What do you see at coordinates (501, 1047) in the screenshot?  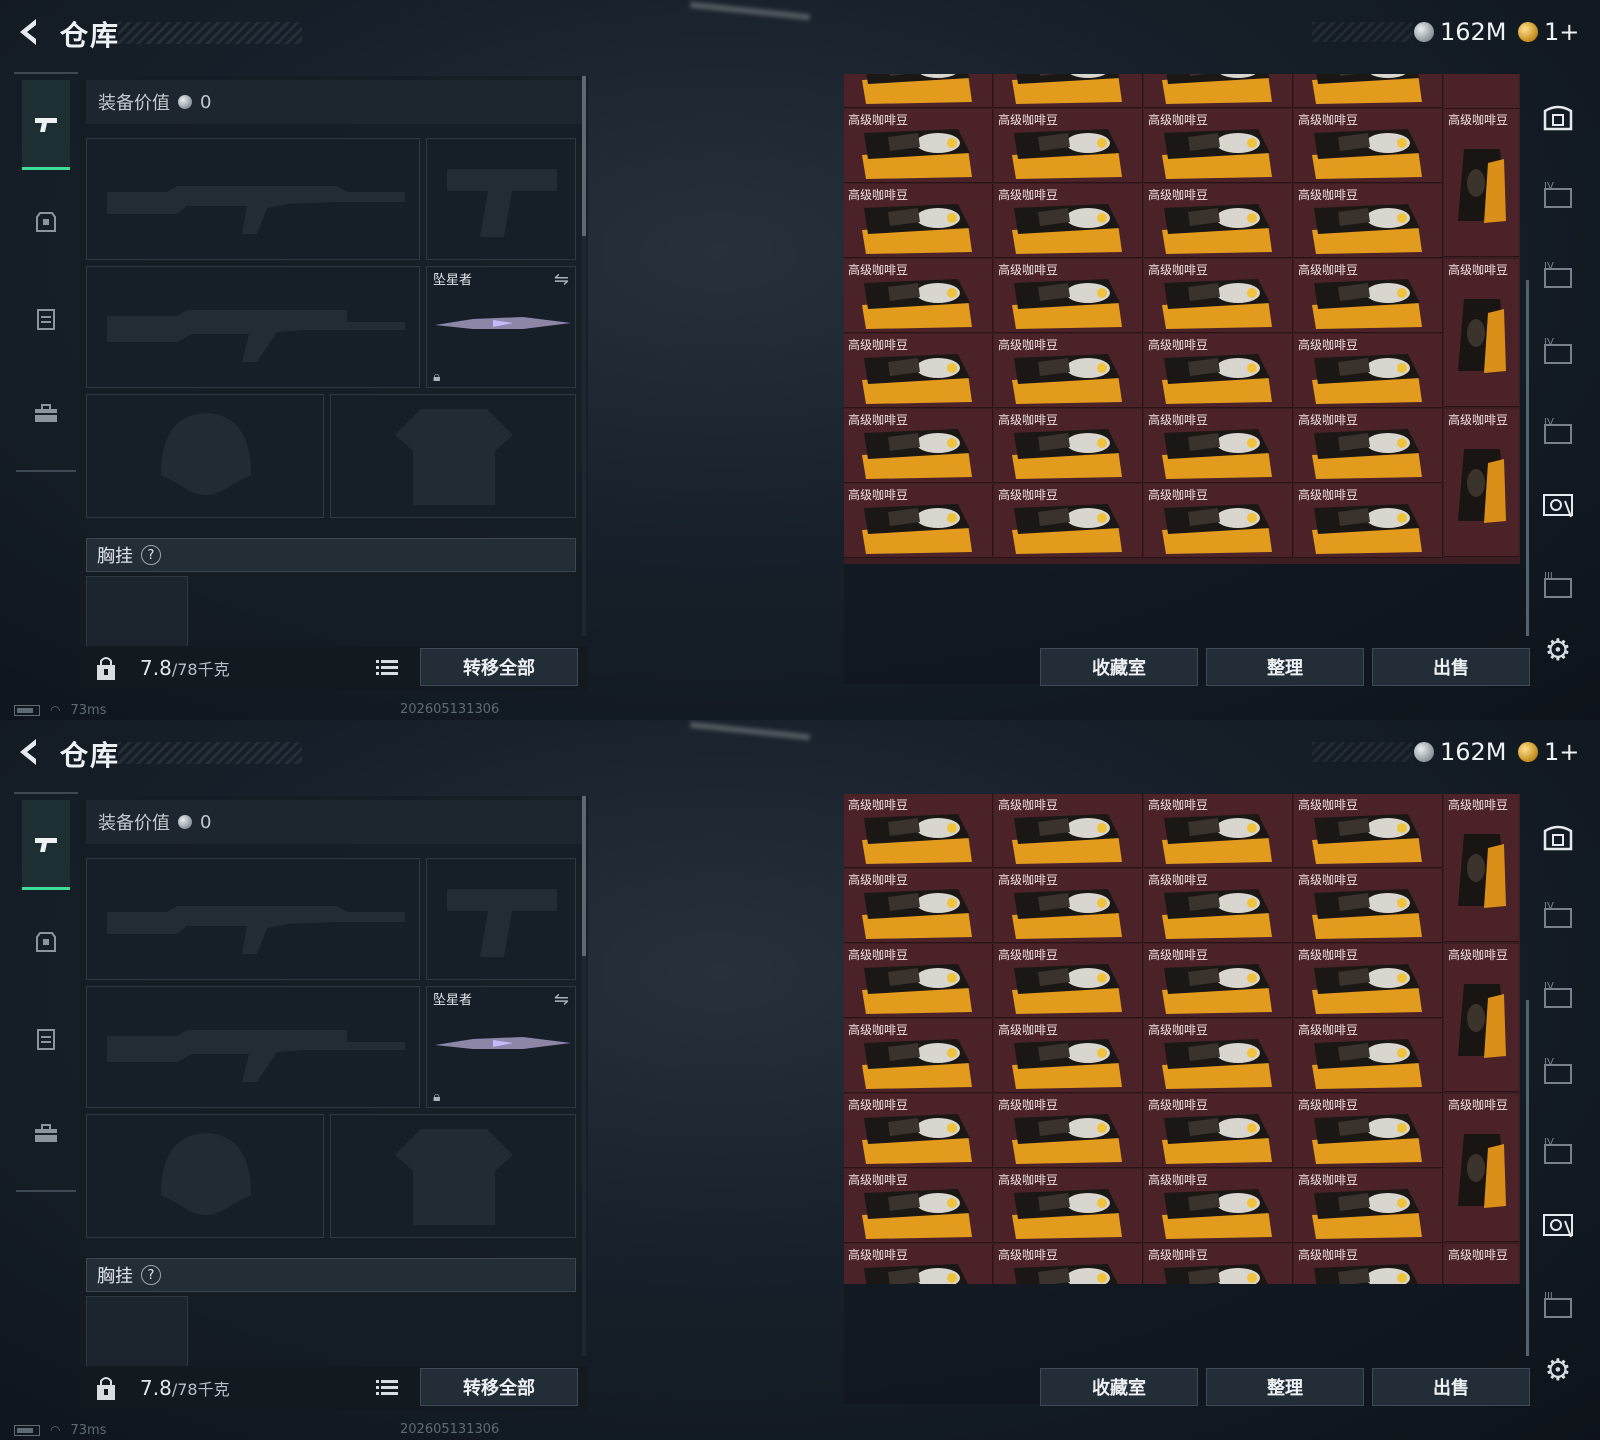 I see `melee-slot: 坠星者 ⇋ 🔒︎` at bounding box center [501, 1047].